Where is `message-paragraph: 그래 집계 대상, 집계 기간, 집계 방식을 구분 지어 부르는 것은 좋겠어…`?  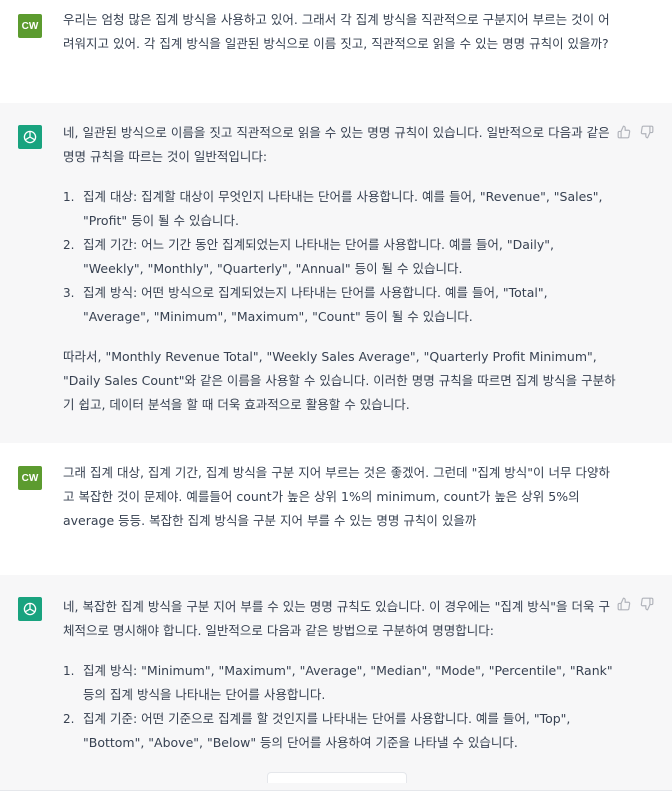 message-paragraph: 그래 집계 대상, 집계 기간, 집계 방식을 구분 지어 부르는 것은 좋겠어… is located at coordinates (336, 496).